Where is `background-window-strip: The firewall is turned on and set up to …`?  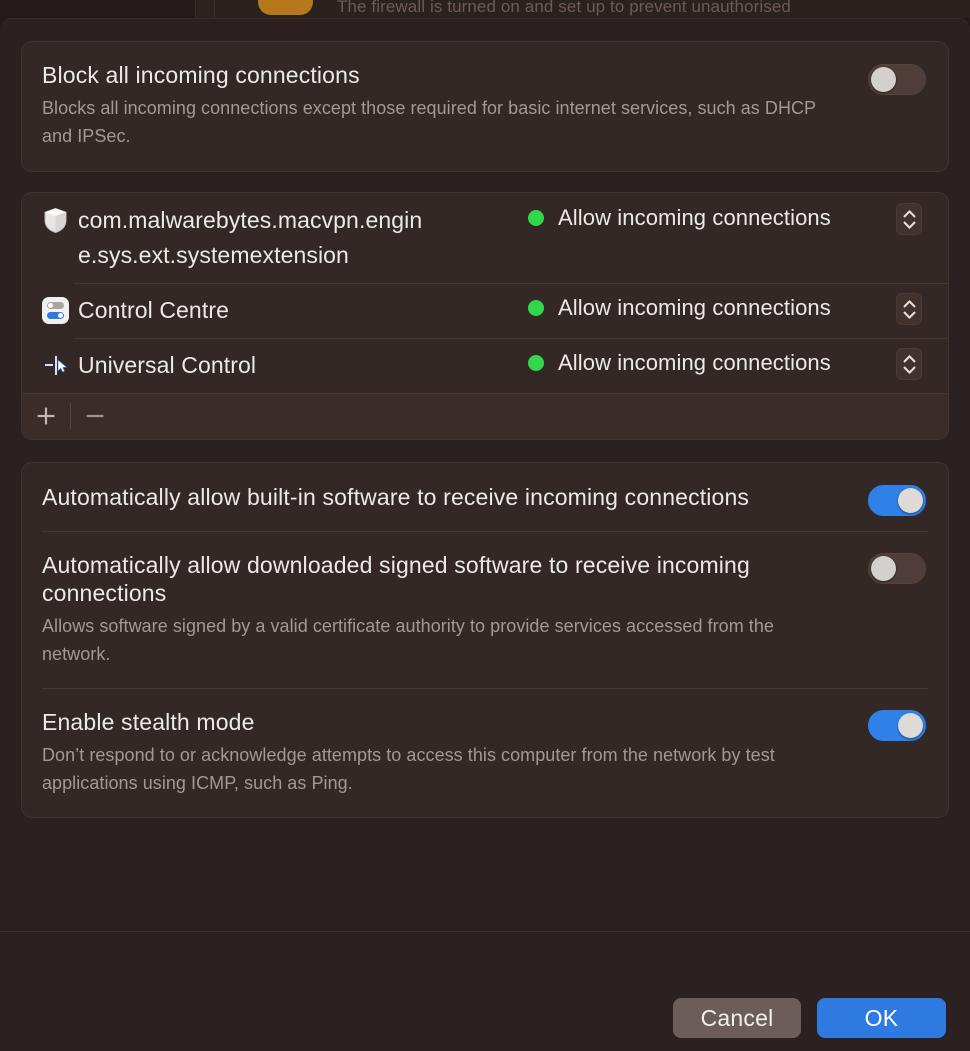 background-window-strip: The firewall is turned on and set up to … is located at coordinates (485, 9).